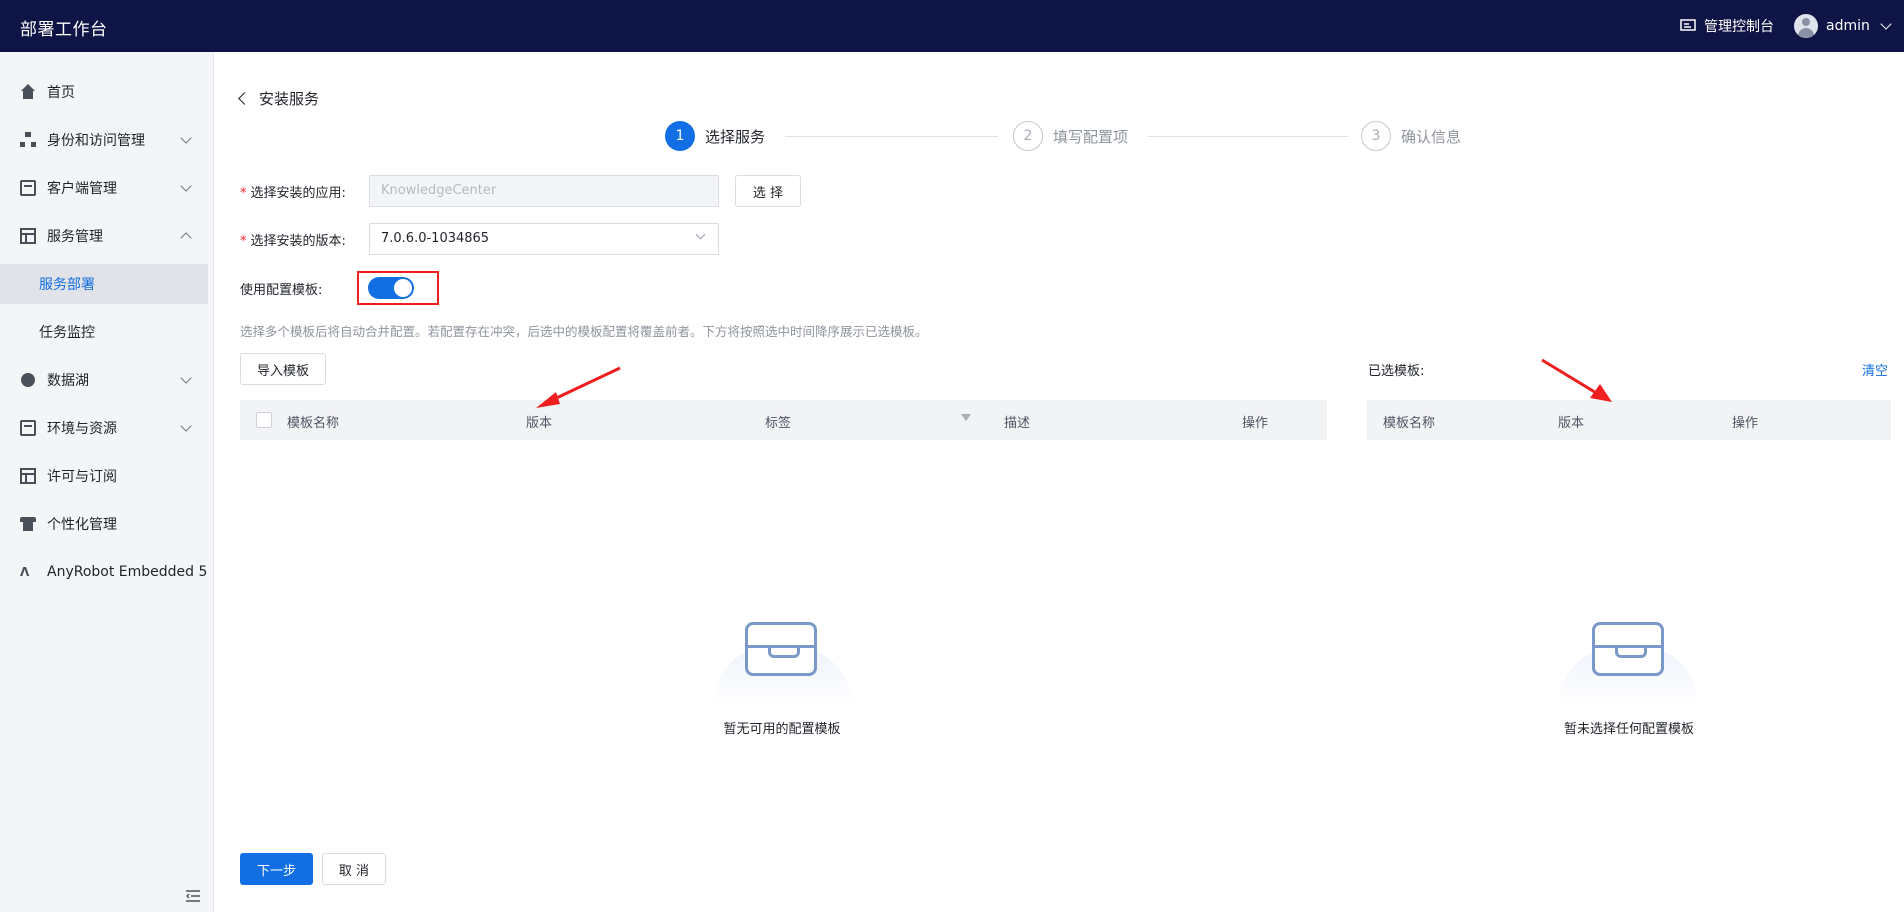  What do you see at coordinates (1688, 25) in the screenshot?
I see `console-icon` at bounding box center [1688, 25].